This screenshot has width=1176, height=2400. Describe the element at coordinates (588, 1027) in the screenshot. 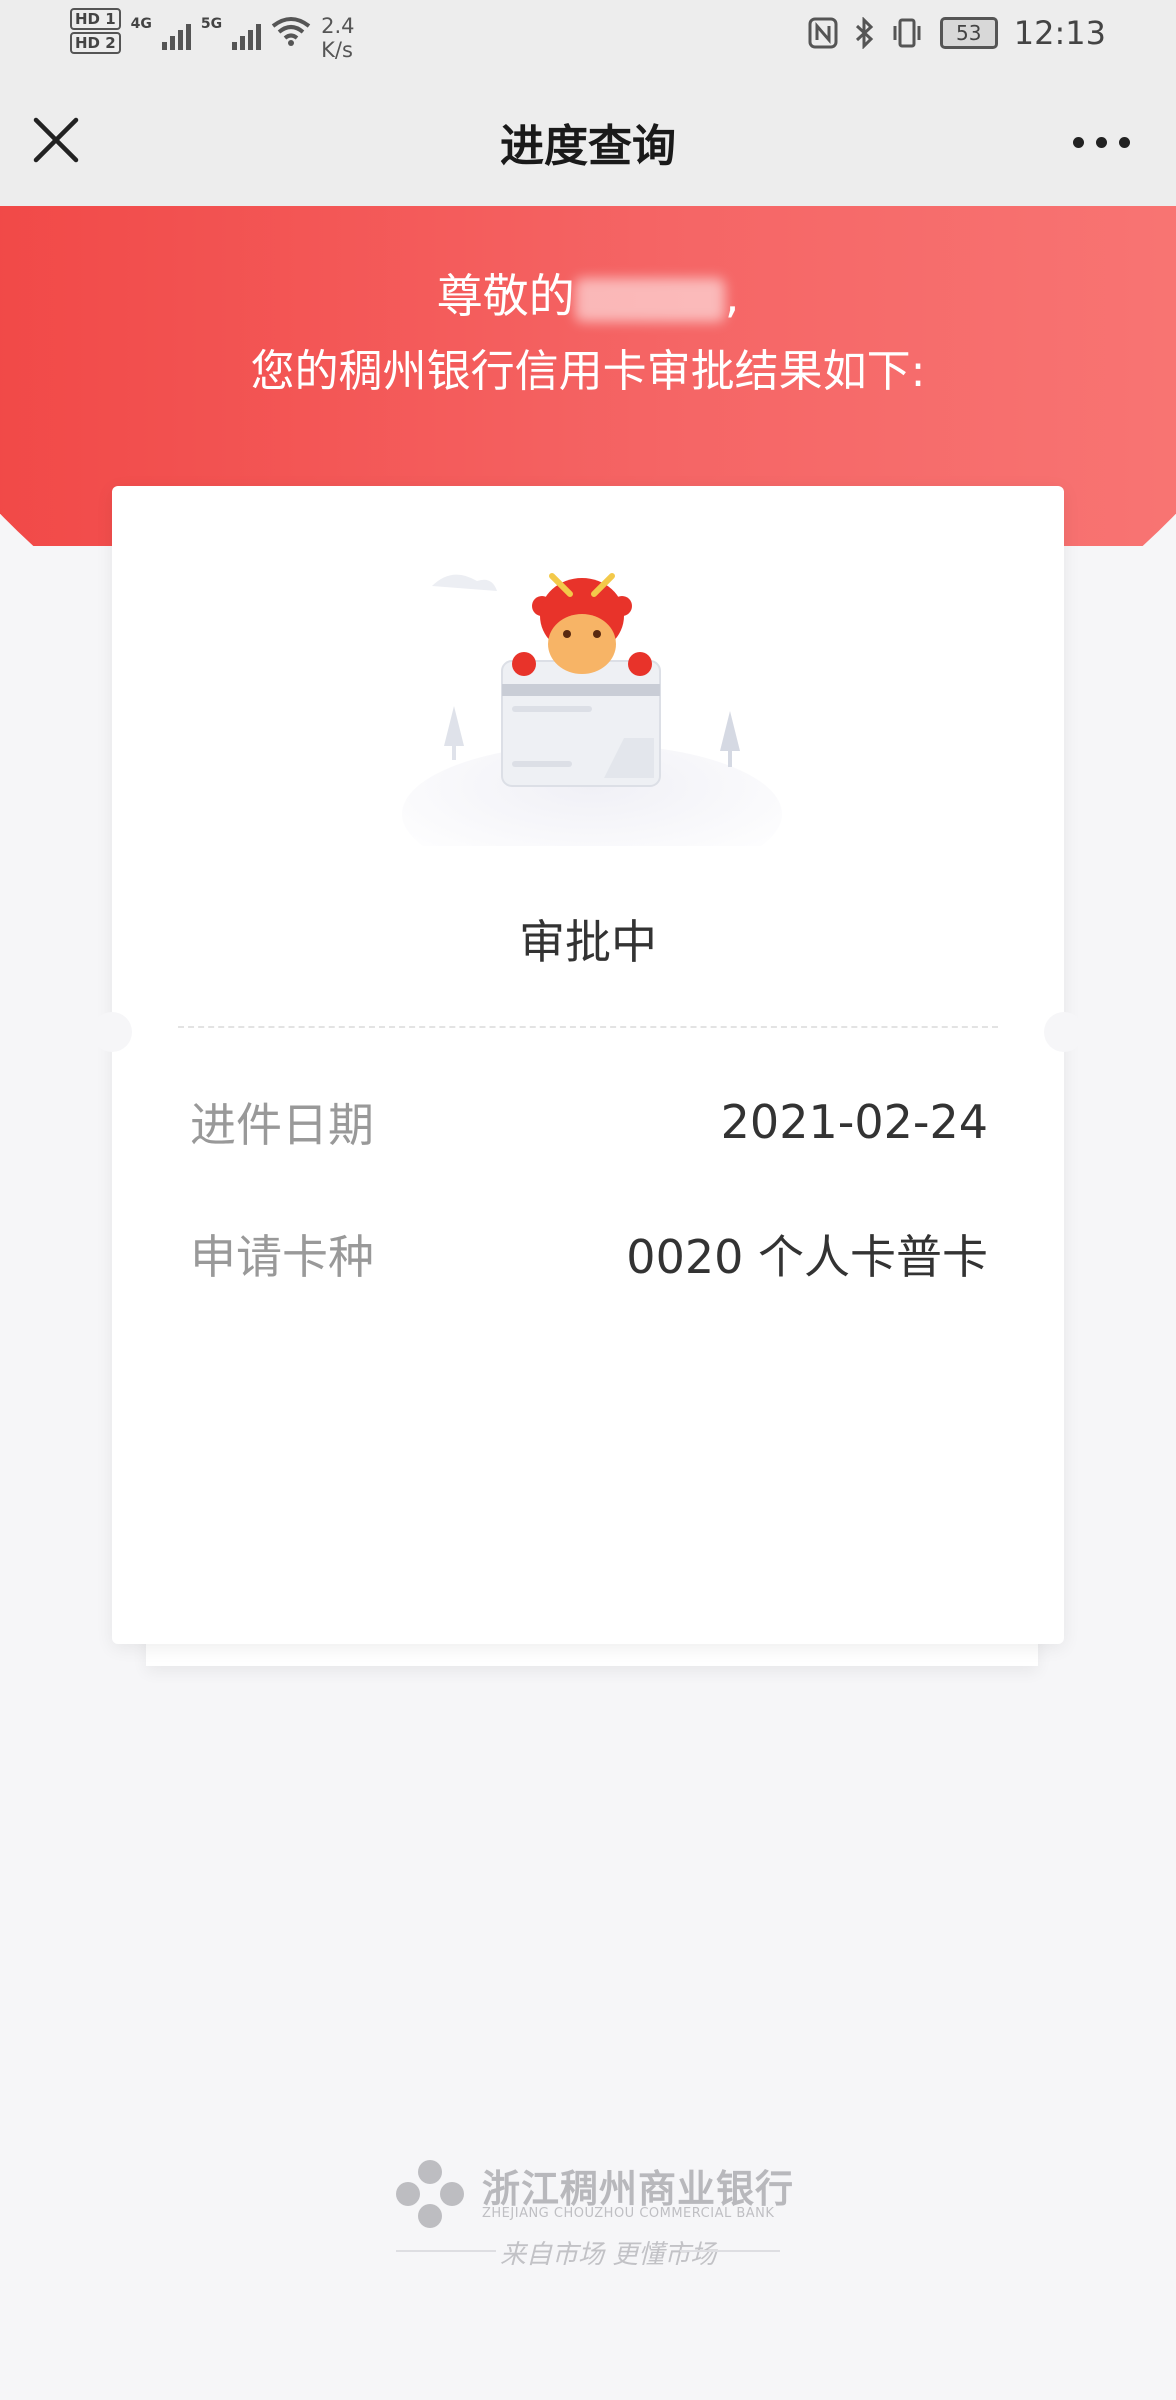

I see `dashed-divider` at that location.